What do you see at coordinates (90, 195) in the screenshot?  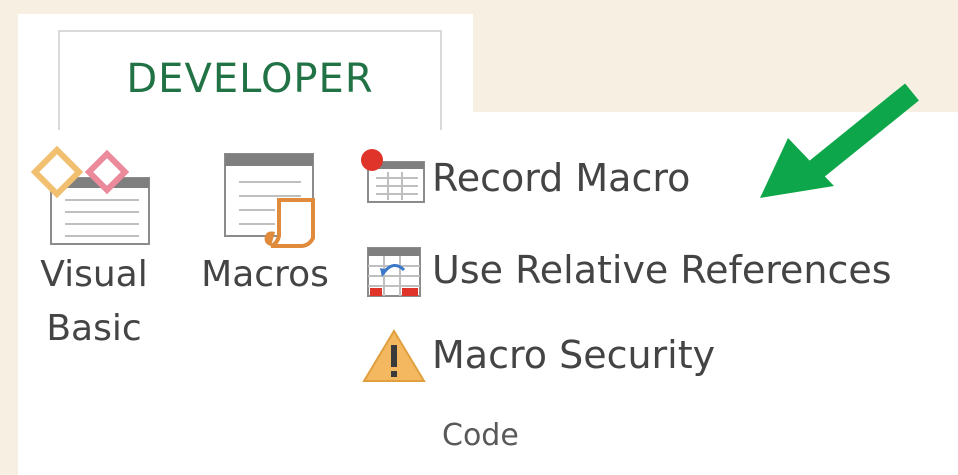 I see `visual-basic-icon` at bounding box center [90, 195].